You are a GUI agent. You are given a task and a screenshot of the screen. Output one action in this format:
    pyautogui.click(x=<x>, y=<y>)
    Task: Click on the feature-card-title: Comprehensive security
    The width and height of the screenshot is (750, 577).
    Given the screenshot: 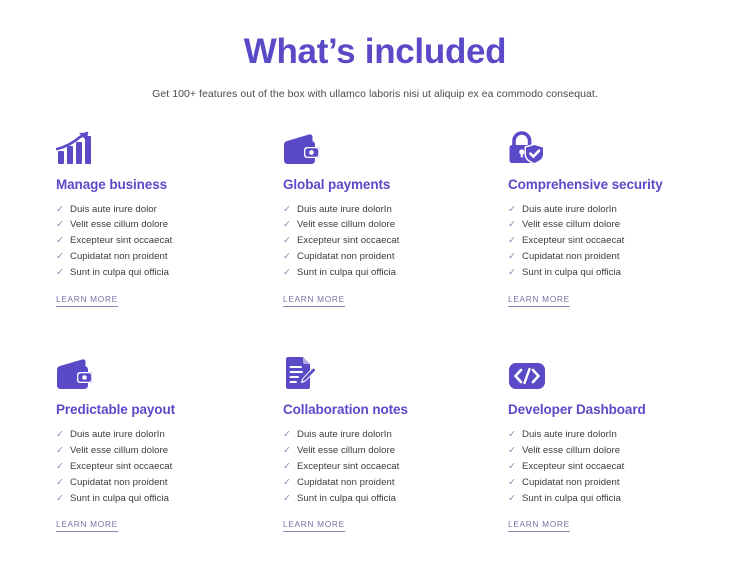 What is the action you would take?
    pyautogui.click(x=585, y=184)
    